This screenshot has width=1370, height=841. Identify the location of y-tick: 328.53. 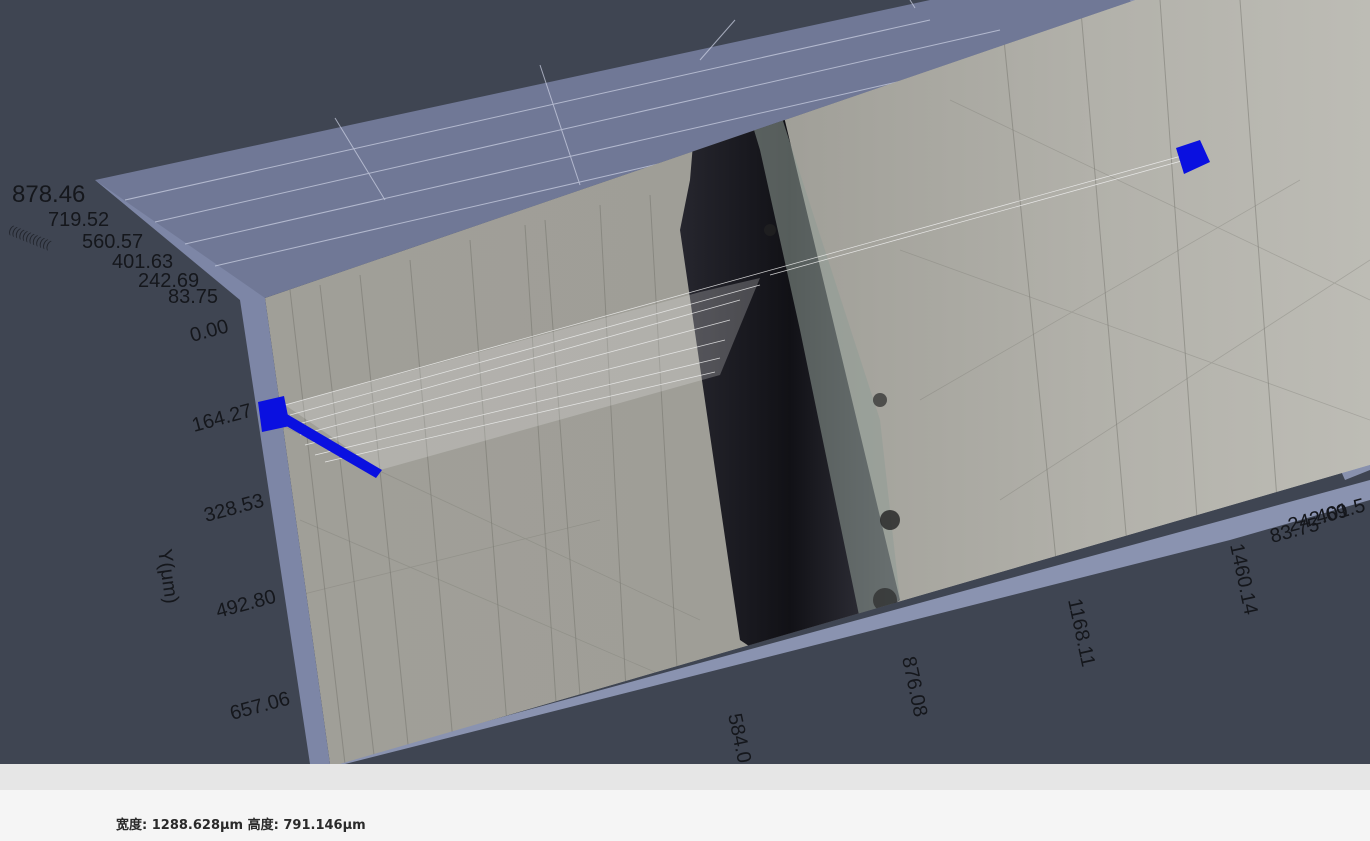
(234, 508).